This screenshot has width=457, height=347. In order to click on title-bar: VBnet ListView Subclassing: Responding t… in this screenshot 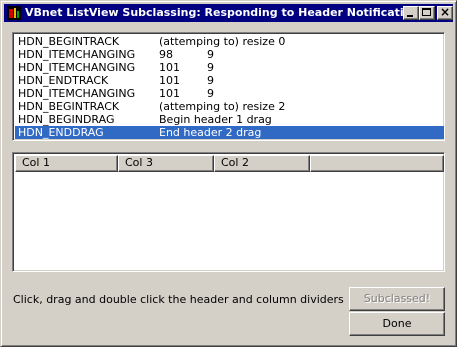, I will do `click(228, 13)`.